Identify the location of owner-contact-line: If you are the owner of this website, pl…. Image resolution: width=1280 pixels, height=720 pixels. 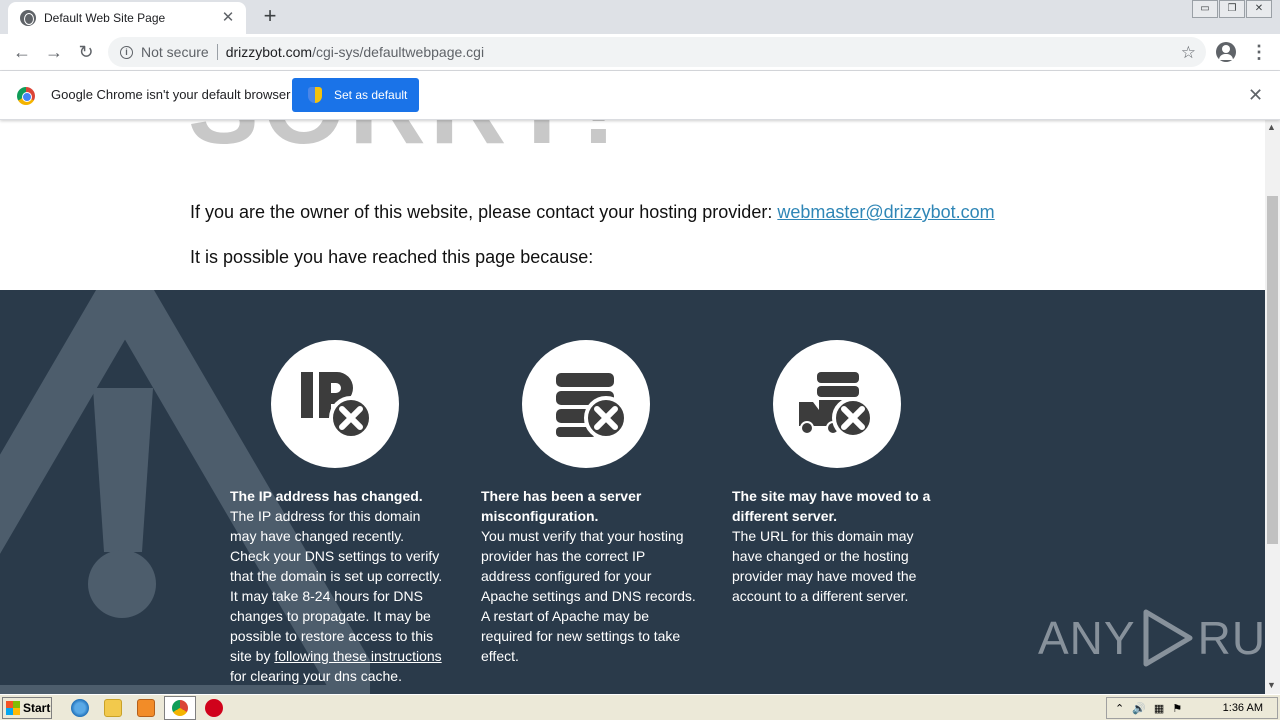
(592, 212).